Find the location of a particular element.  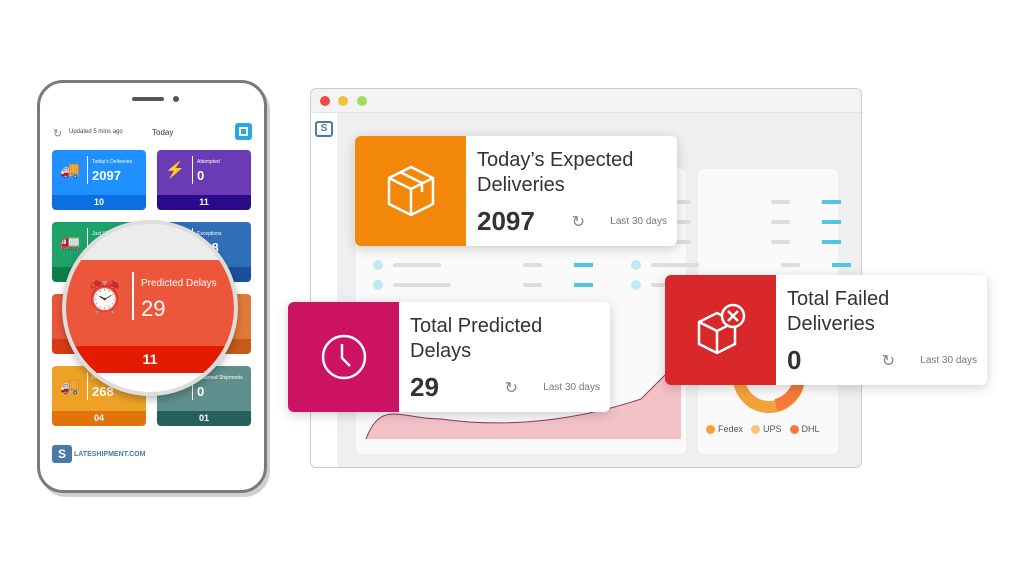

alarm-icon: ⏰ is located at coordinates (105, 297).